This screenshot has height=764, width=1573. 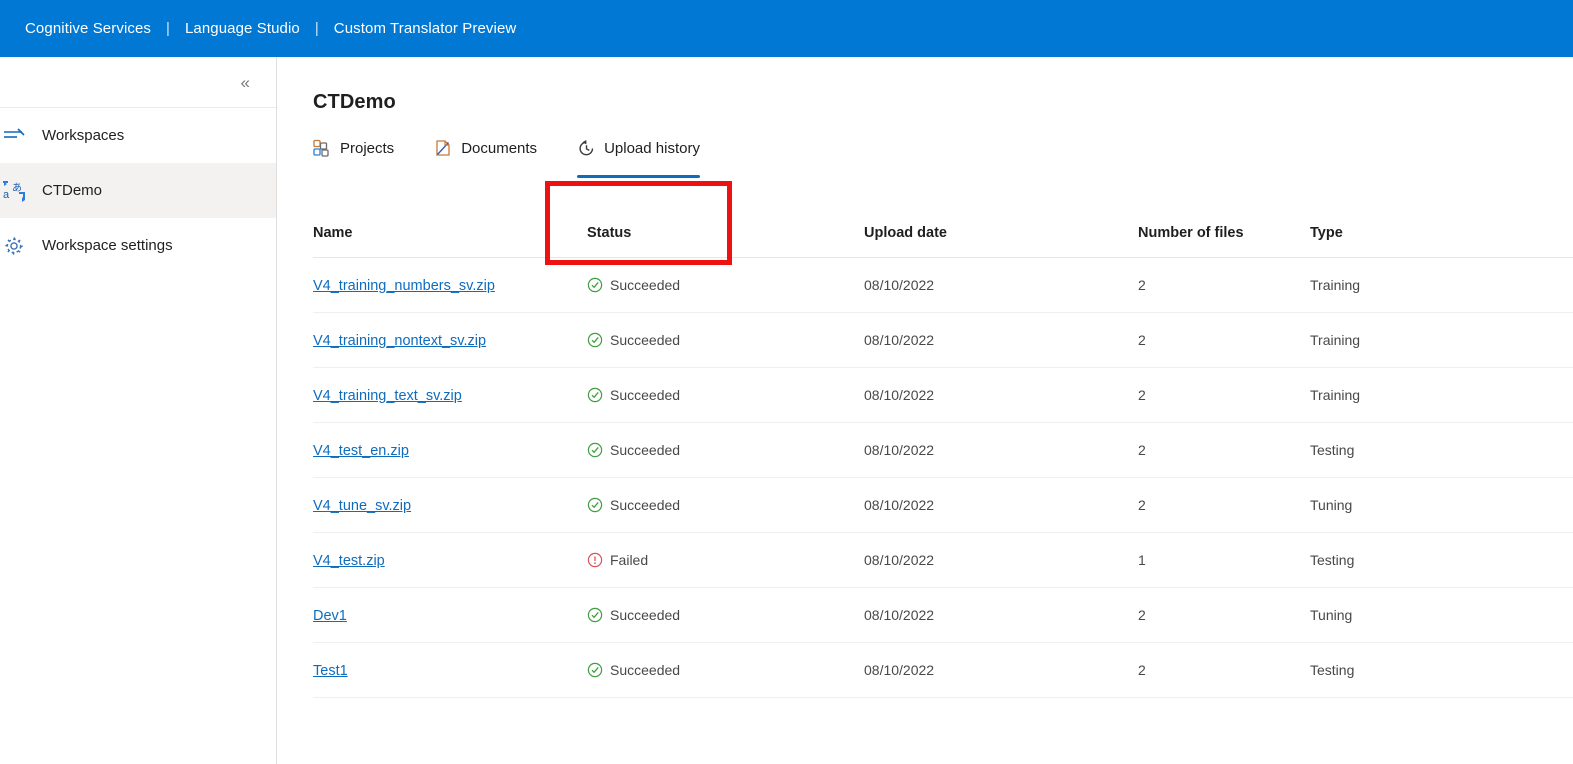 What do you see at coordinates (367, 148) in the screenshot?
I see `tab-label: Projects` at bounding box center [367, 148].